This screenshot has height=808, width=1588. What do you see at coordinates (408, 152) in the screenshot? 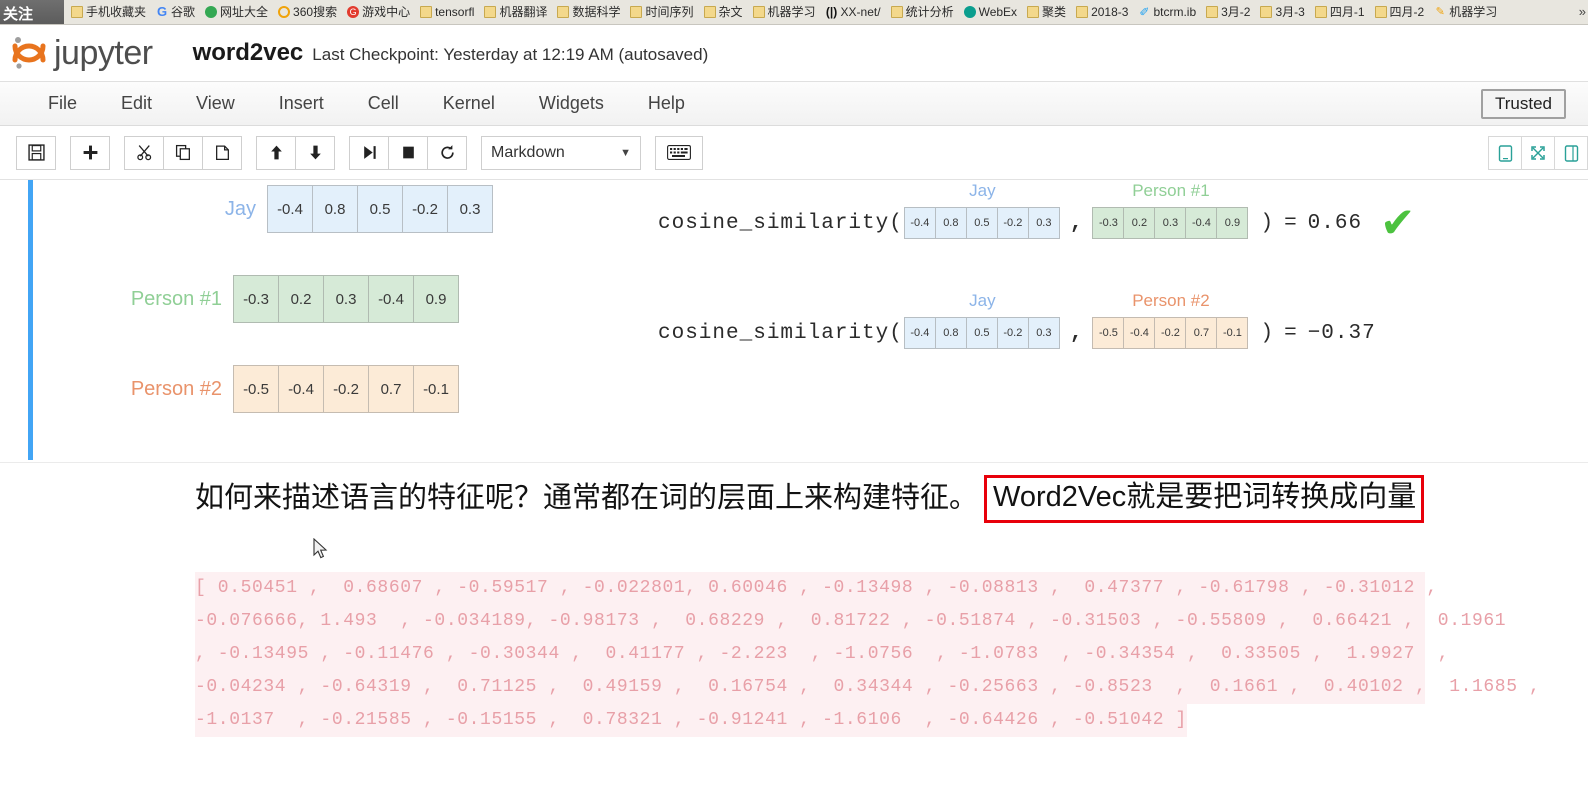
I see `interrupt-kernel-button` at bounding box center [408, 152].